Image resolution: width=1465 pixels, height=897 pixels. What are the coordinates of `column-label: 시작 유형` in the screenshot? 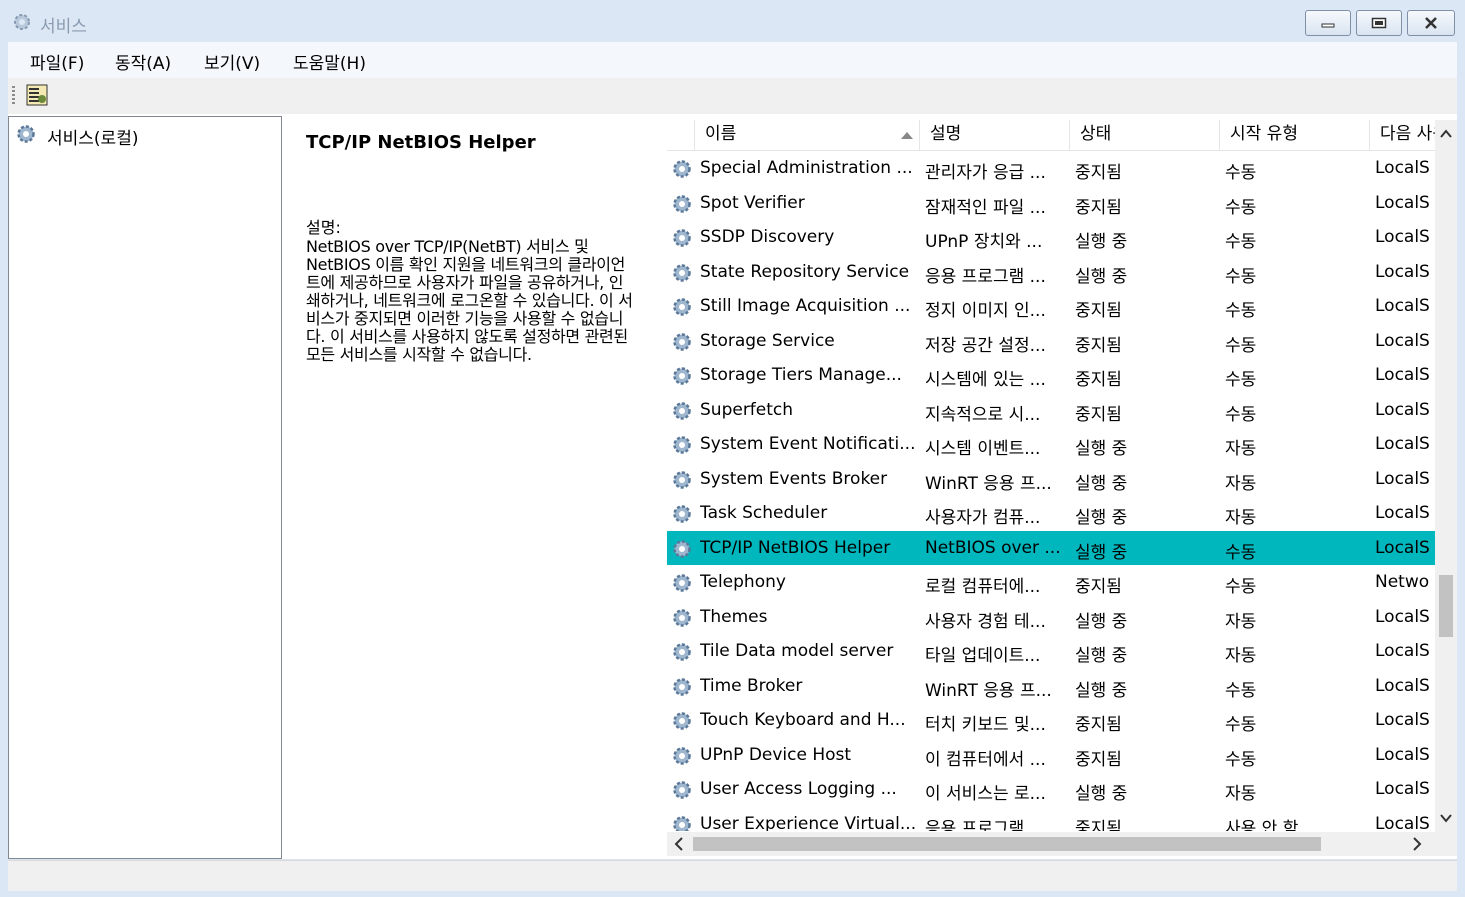 It's located at (1264, 134).